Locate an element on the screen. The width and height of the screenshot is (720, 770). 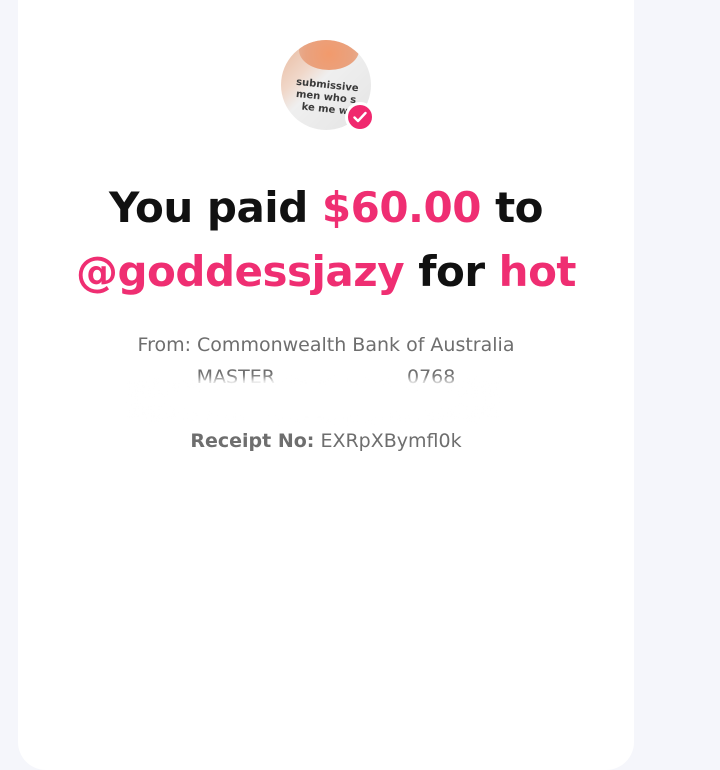
check-icon is located at coordinates (360, 117).